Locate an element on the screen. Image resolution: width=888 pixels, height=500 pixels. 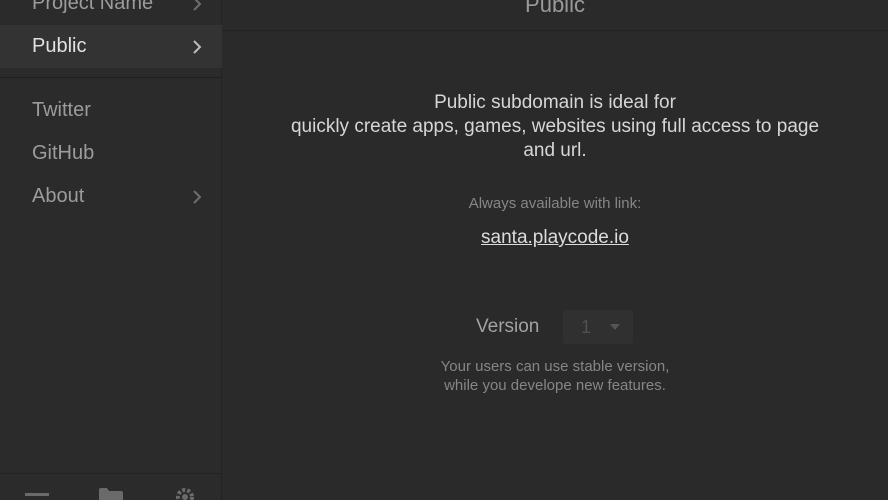
version-label: Version is located at coordinates (508, 326).